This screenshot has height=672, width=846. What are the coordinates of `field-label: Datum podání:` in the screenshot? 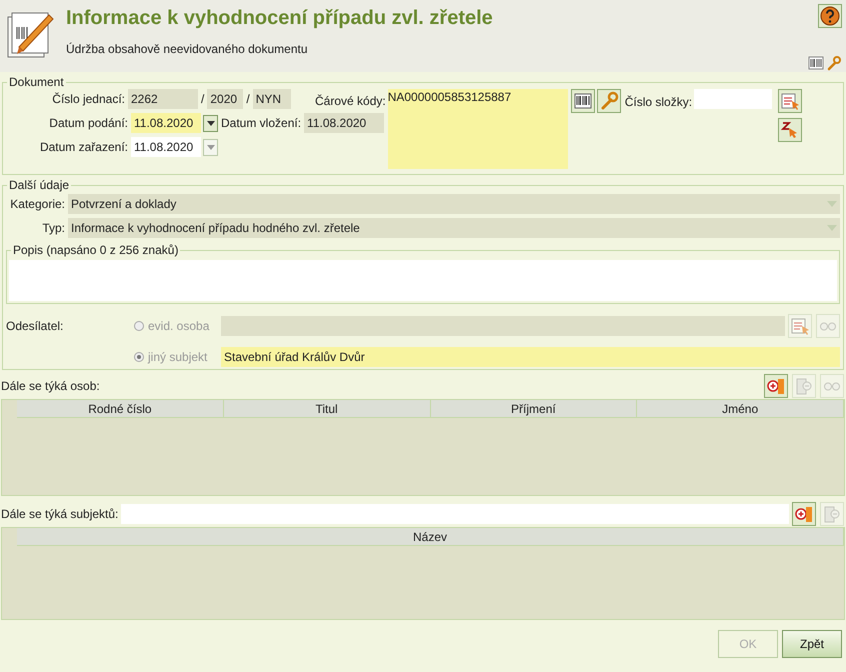 It's located at (88, 123).